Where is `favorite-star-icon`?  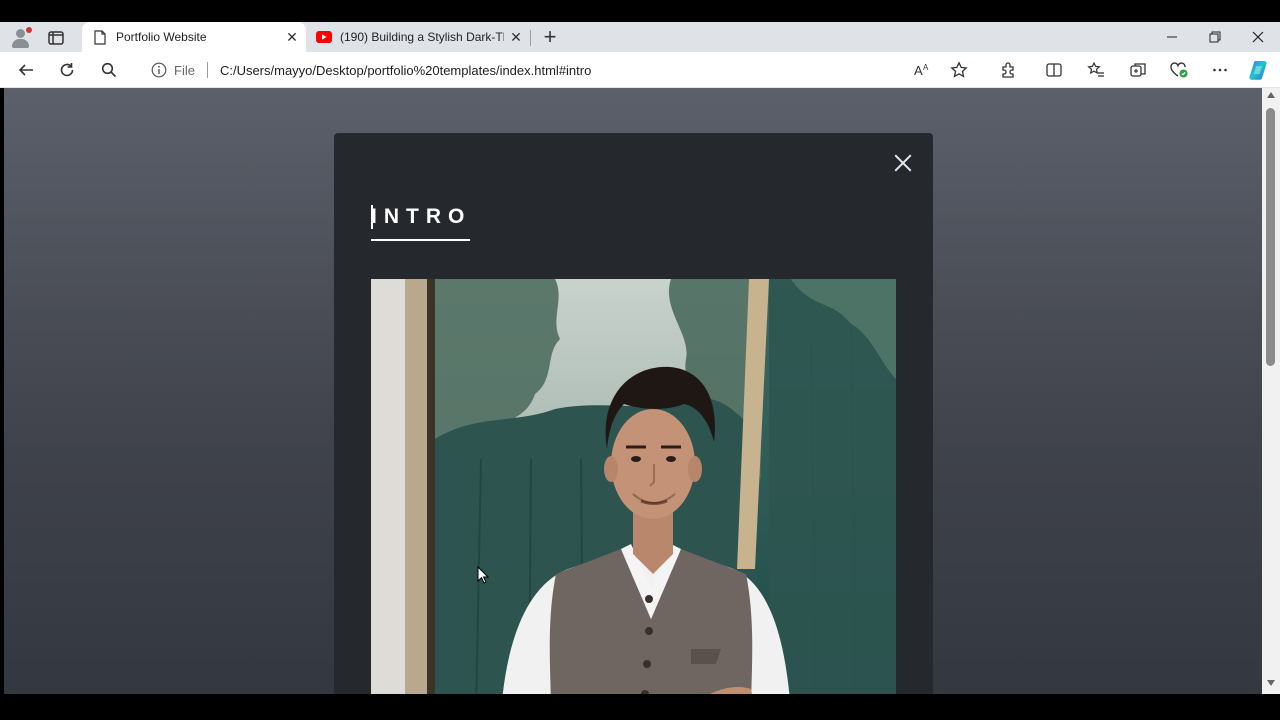 favorite-star-icon is located at coordinates (959, 70).